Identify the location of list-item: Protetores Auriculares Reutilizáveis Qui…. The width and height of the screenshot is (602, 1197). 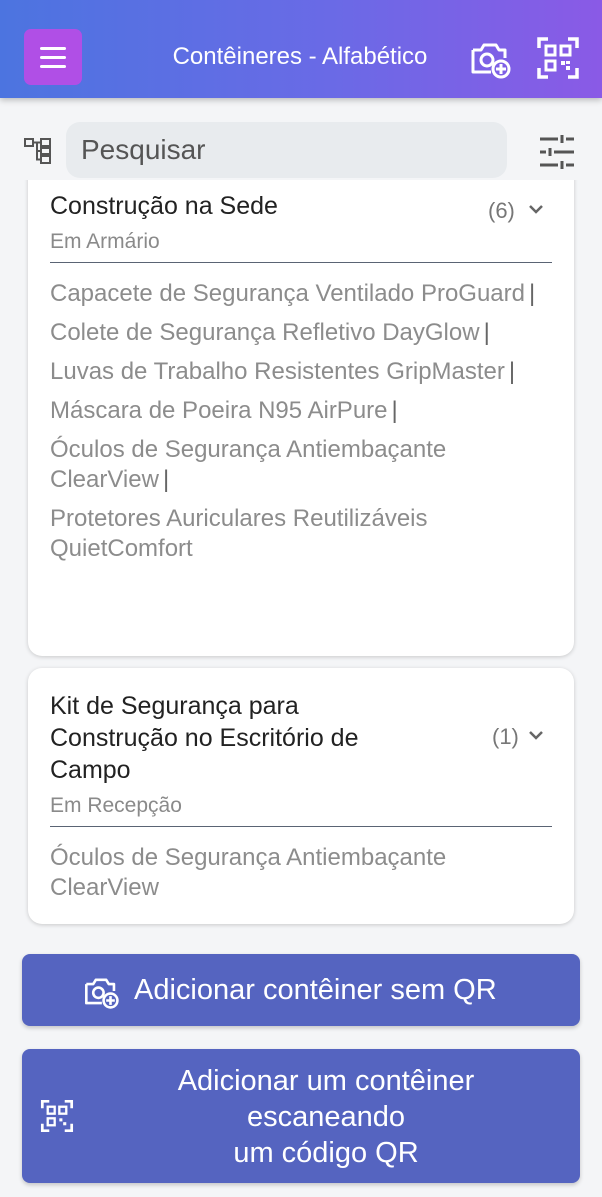
(300, 534).